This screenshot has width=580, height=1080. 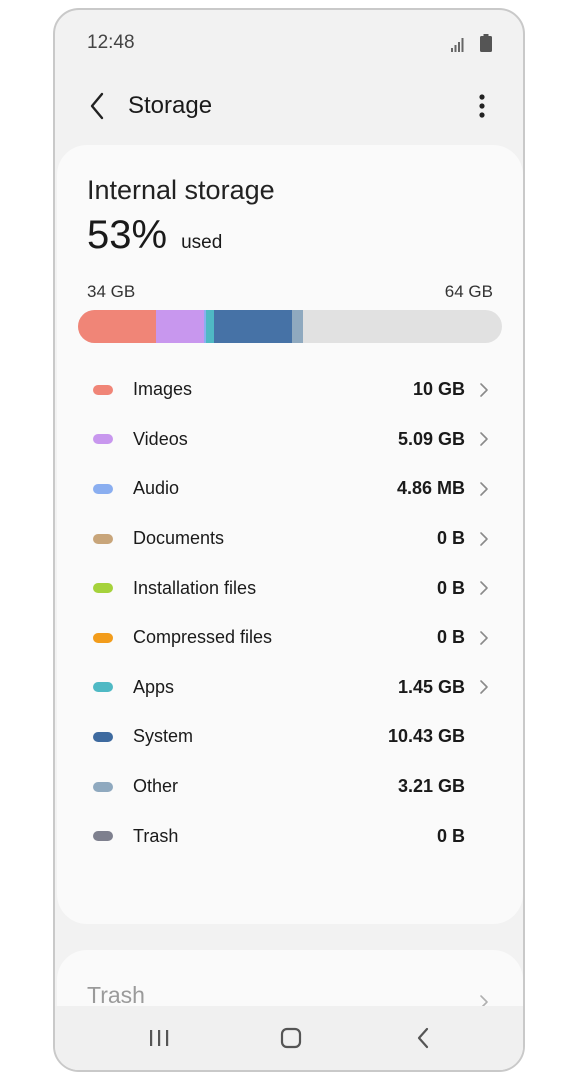 What do you see at coordinates (438, 389) in the screenshot?
I see `category-size: 10 GB` at bounding box center [438, 389].